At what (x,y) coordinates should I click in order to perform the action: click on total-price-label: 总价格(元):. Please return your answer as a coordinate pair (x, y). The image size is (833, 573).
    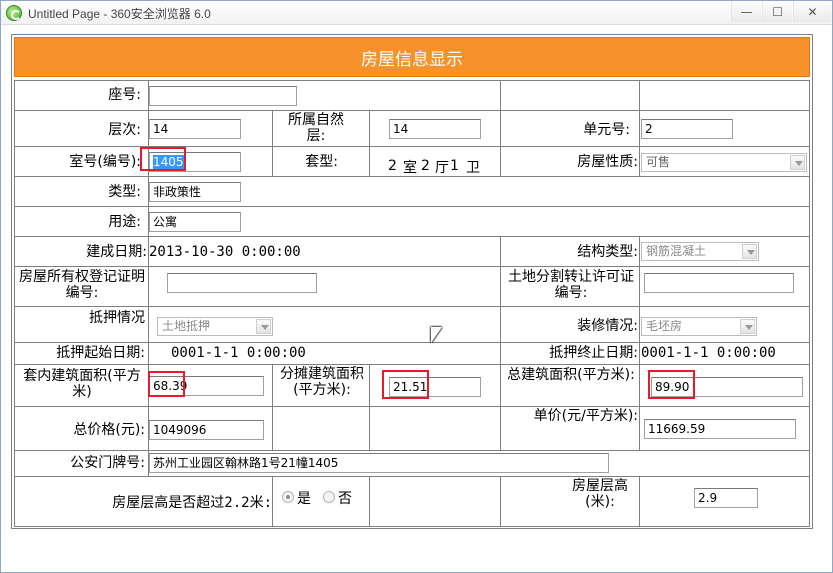
    Looking at the image, I should click on (109, 430).